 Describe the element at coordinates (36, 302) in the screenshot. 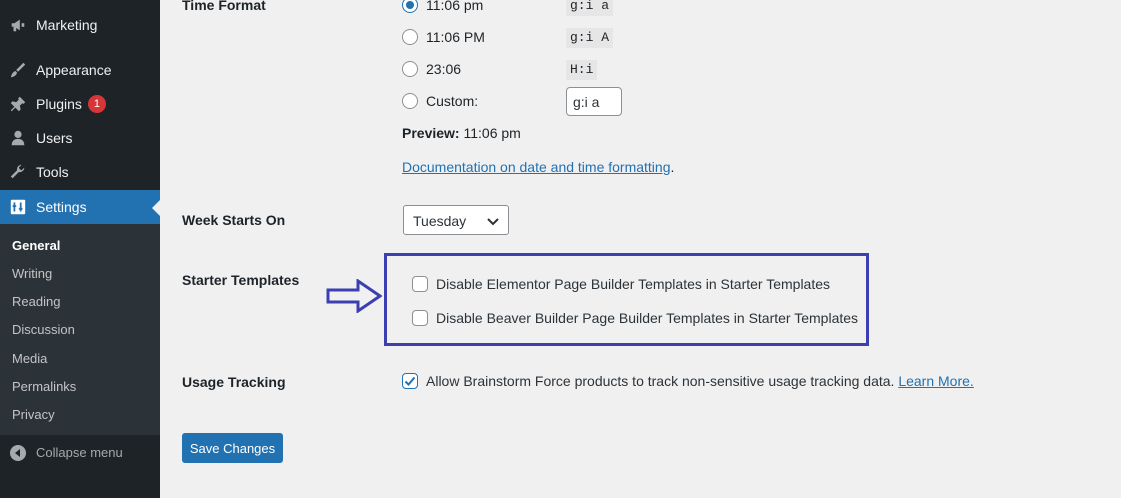

I see `submenu-reading: Reading` at that location.